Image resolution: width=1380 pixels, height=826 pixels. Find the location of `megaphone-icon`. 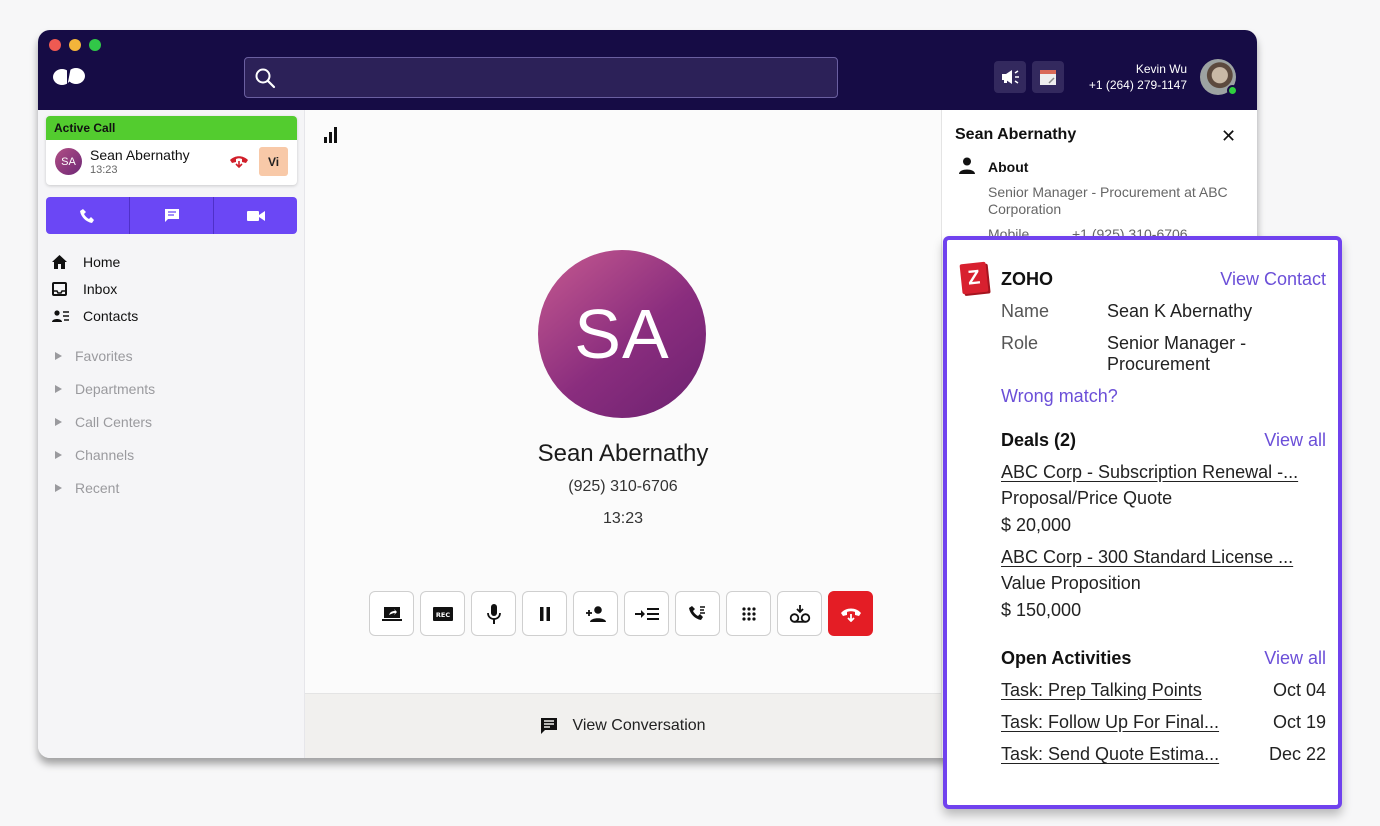

megaphone-icon is located at coordinates (1010, 77).